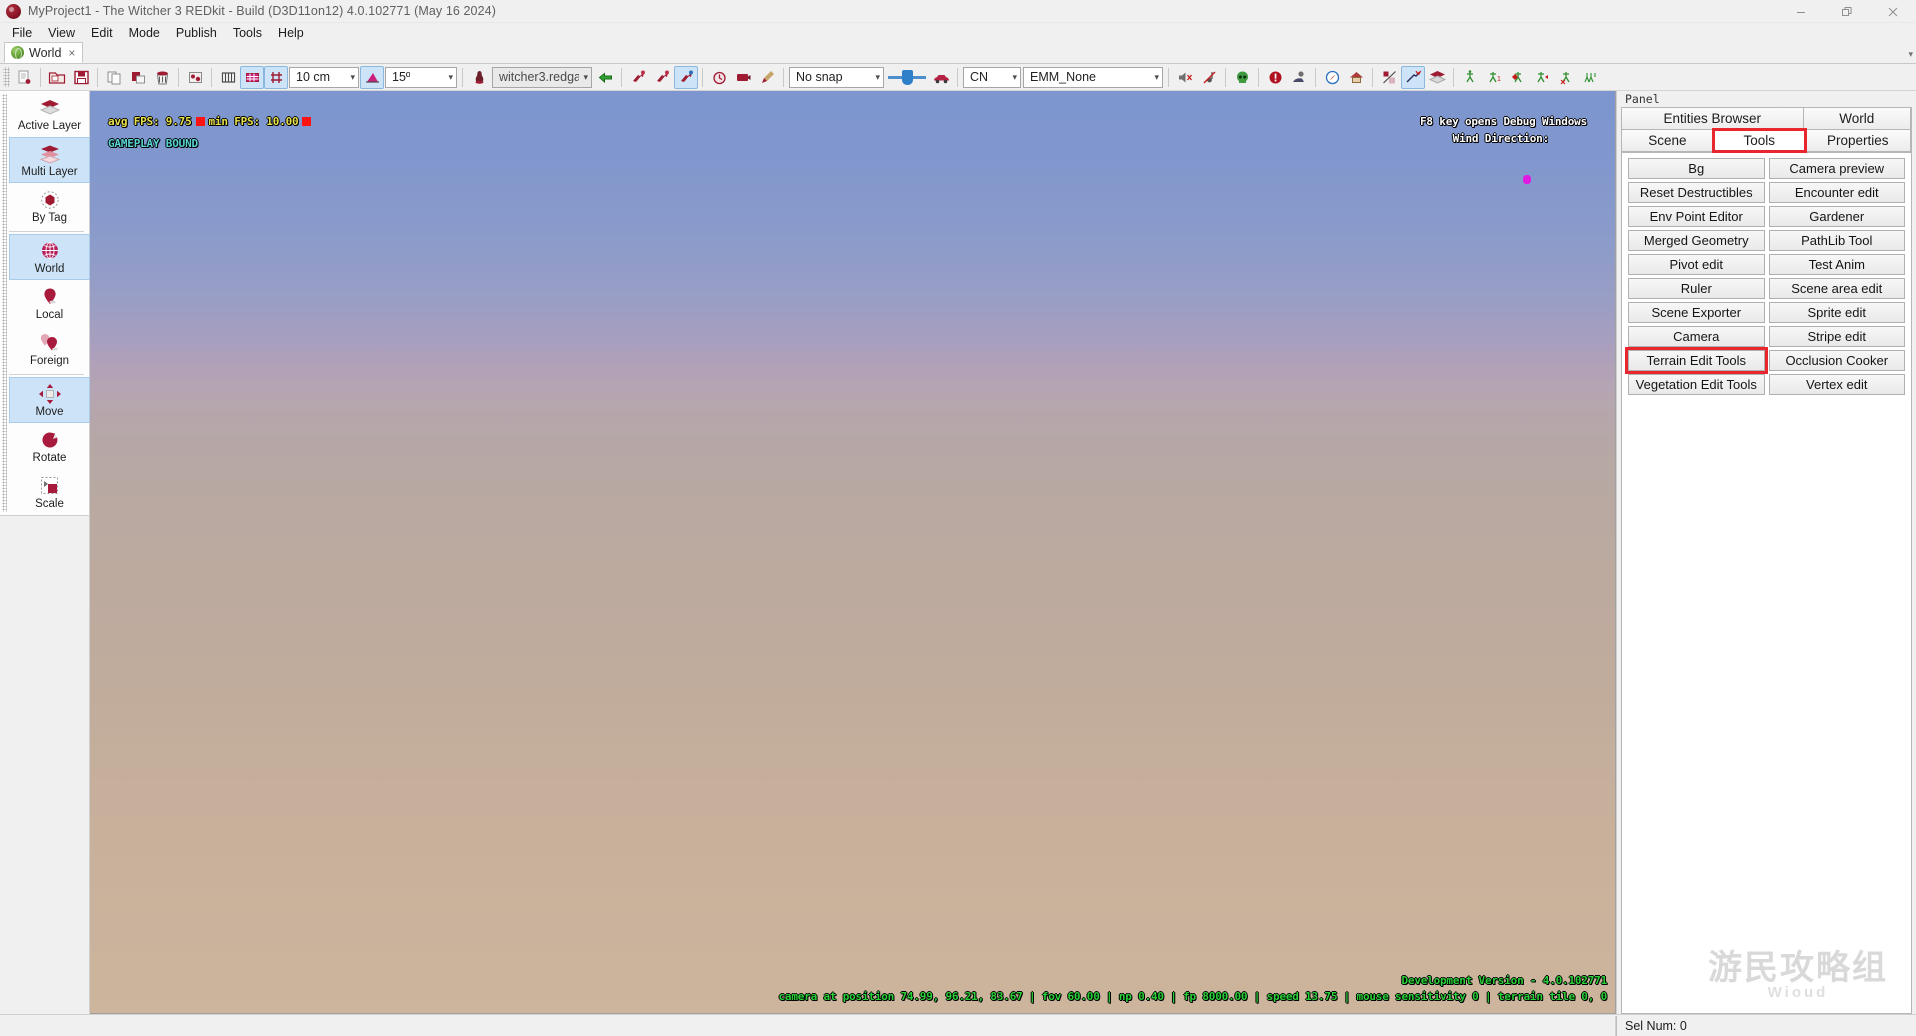 The width and height of the screenshot is (1916, 1036). Describe the element at coordinates (1093, 77) in the screenshot. I see `env-modifier-combo: EMM_None ▾` at that location.